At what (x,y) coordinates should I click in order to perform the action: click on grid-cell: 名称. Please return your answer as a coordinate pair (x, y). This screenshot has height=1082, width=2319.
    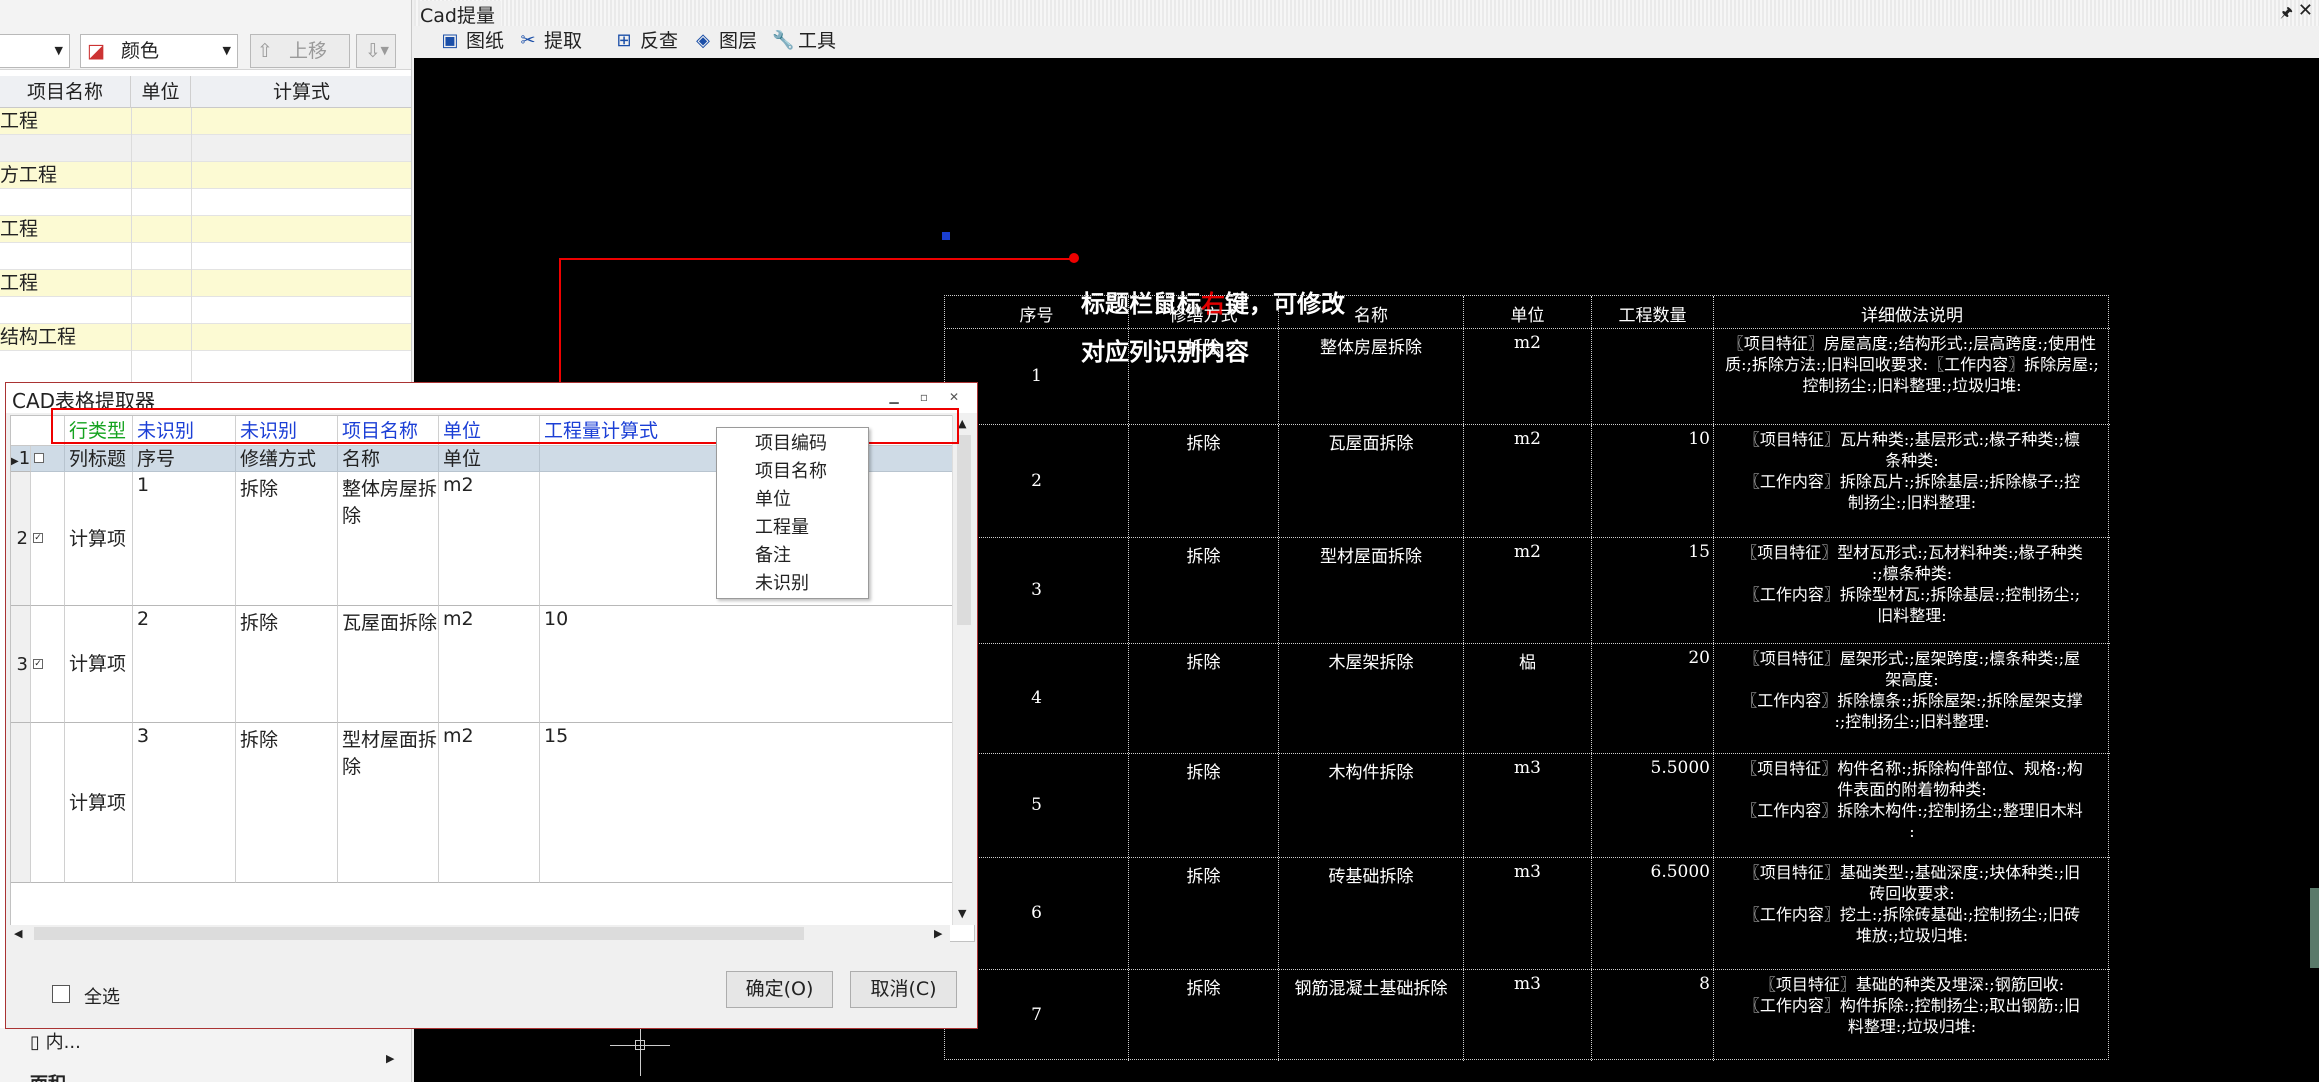
    Looking at the image, I should click on (388, 459).